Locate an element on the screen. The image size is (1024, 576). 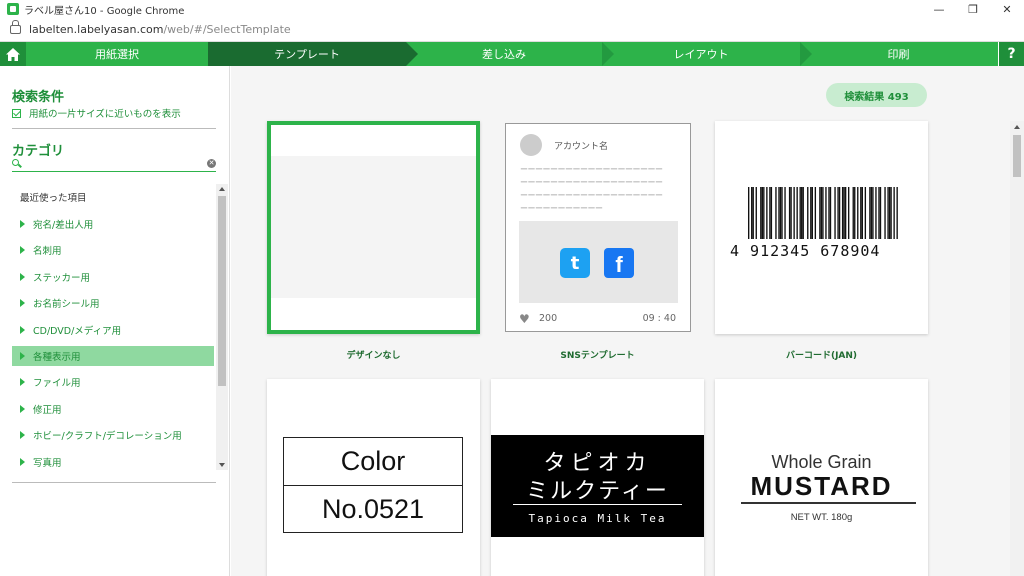
category-scrollbar is located at coordinates (222, 327).